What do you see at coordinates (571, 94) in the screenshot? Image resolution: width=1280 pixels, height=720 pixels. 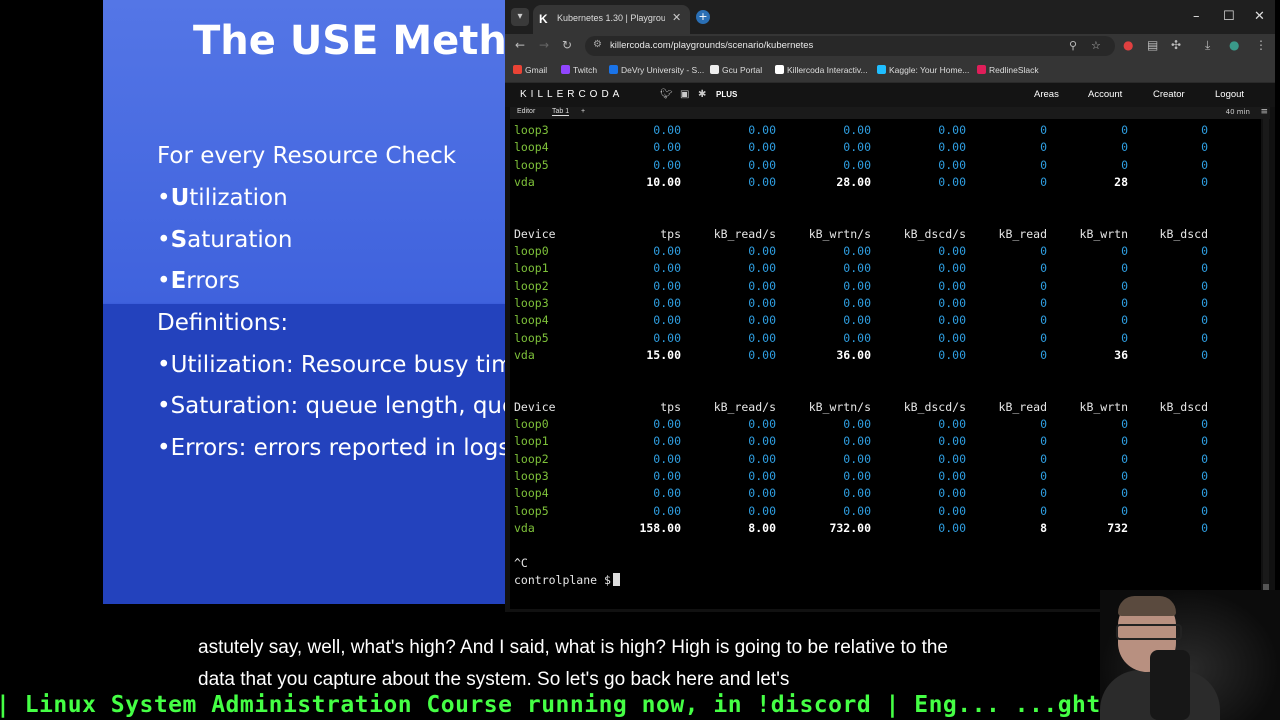 I see `killercoda-logo: KILLERCODA` at bounding box center [571, 94].